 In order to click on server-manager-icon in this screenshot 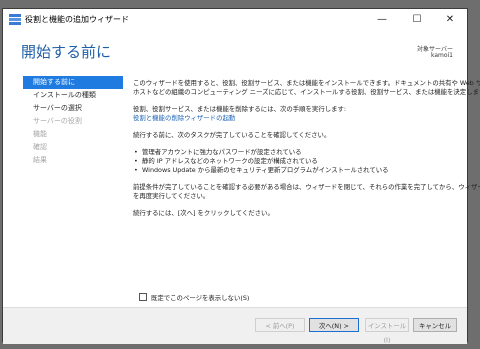, I will do `click(15, 19)`.